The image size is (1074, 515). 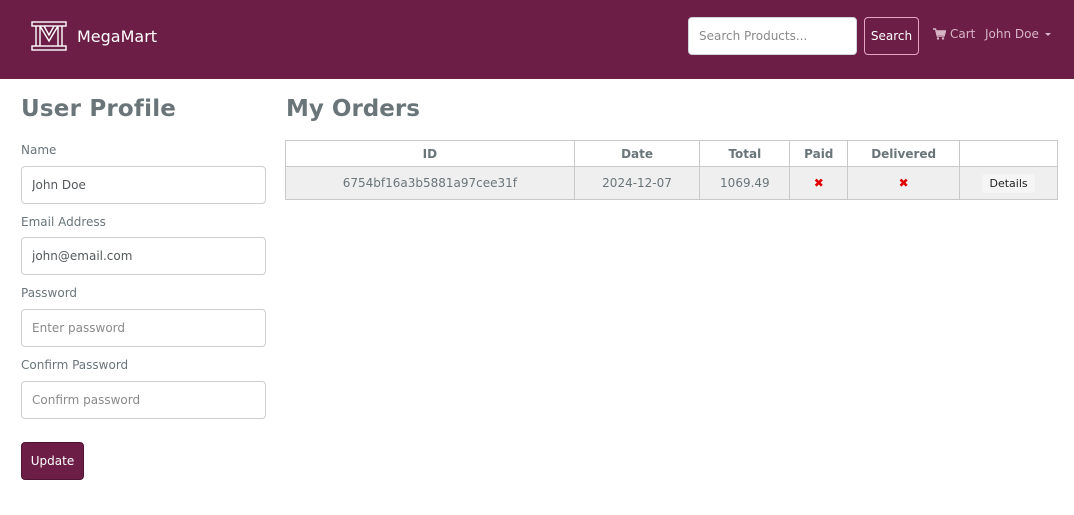 I want to click on not-paid-x-icon: ✖, so click(x=818, y=183).